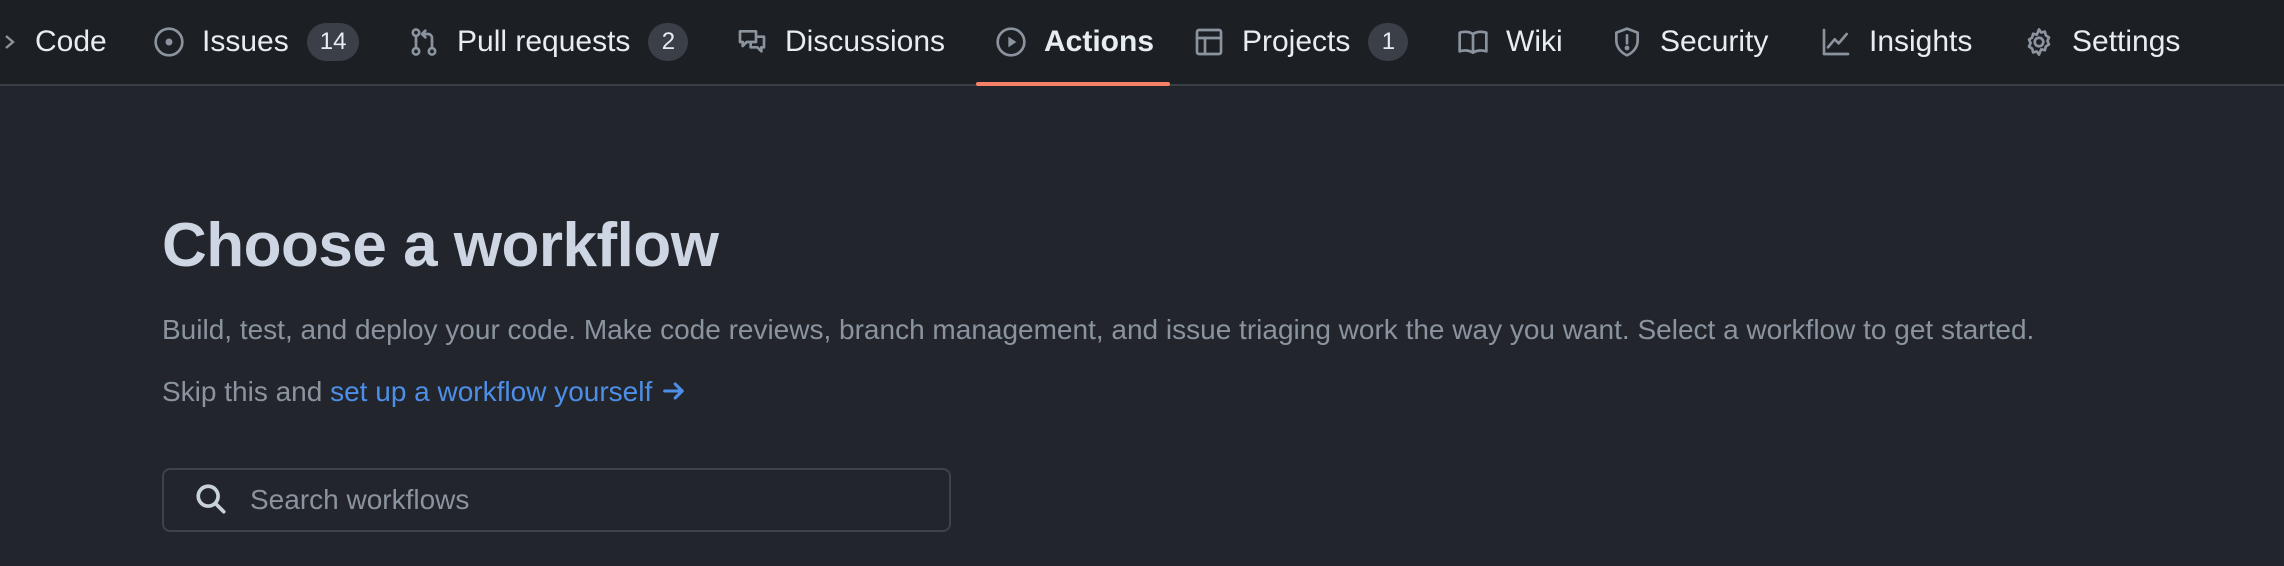 This screenshot has width=2284, height=566. I want to click on skip-line: Skip this and set up a workflow yourself, so click(425, 392).